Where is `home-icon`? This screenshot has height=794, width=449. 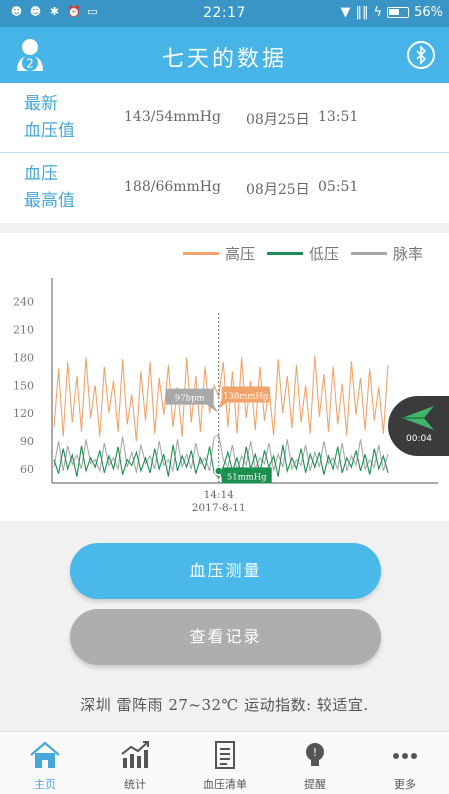
home-icon is located at coordinates (45, 754).